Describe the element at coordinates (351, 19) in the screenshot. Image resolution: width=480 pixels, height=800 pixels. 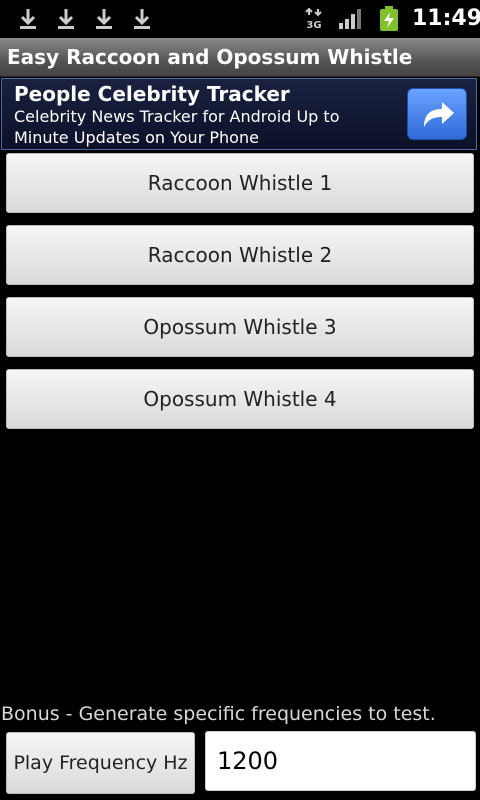
I see `signal-strength-icon` at that location.